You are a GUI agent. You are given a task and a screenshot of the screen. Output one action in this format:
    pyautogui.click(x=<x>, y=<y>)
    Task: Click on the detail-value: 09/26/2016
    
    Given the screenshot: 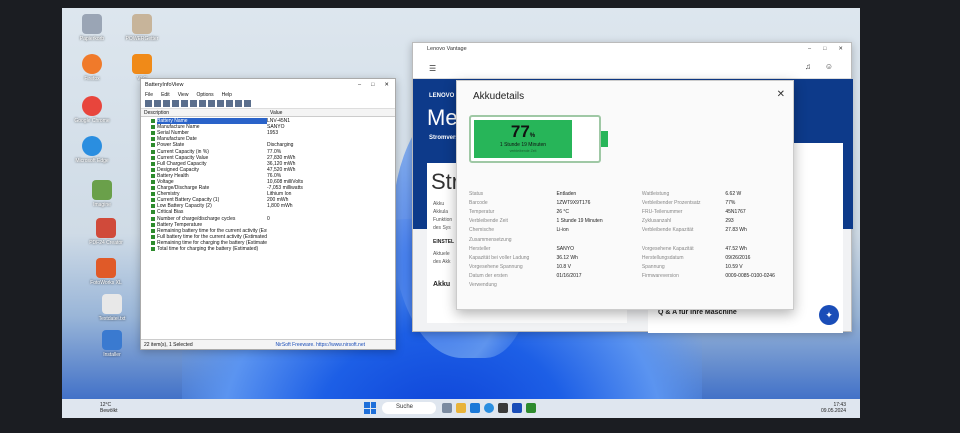 What is the action you would take?
    pyautogui.click(x=738, y=257)
    